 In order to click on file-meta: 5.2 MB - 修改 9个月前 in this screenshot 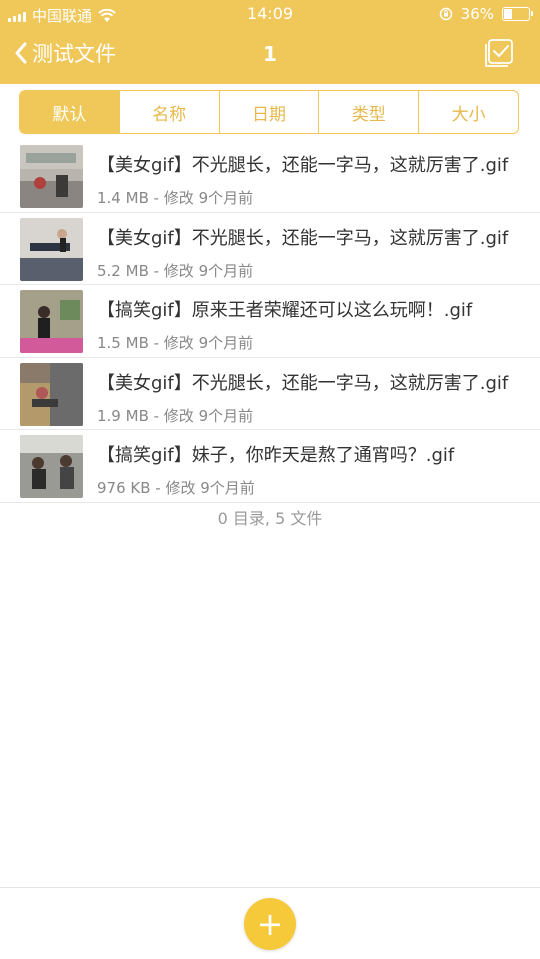, I will do `click(175, 270)`.